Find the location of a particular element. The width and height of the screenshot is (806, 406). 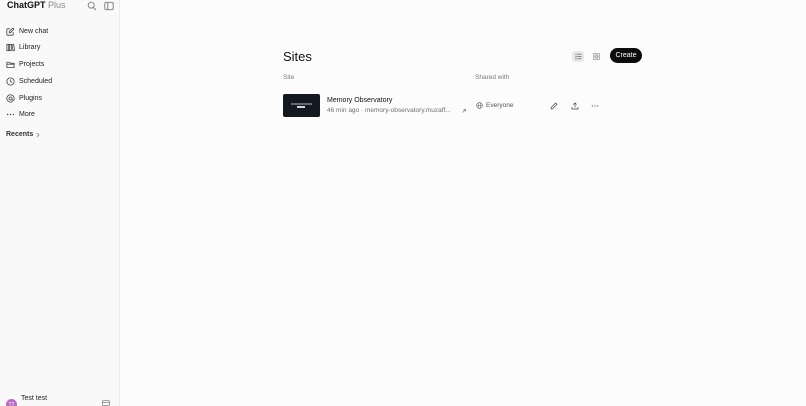

brand-title: ChatGPT Plus is located at coordinates (36, 5).